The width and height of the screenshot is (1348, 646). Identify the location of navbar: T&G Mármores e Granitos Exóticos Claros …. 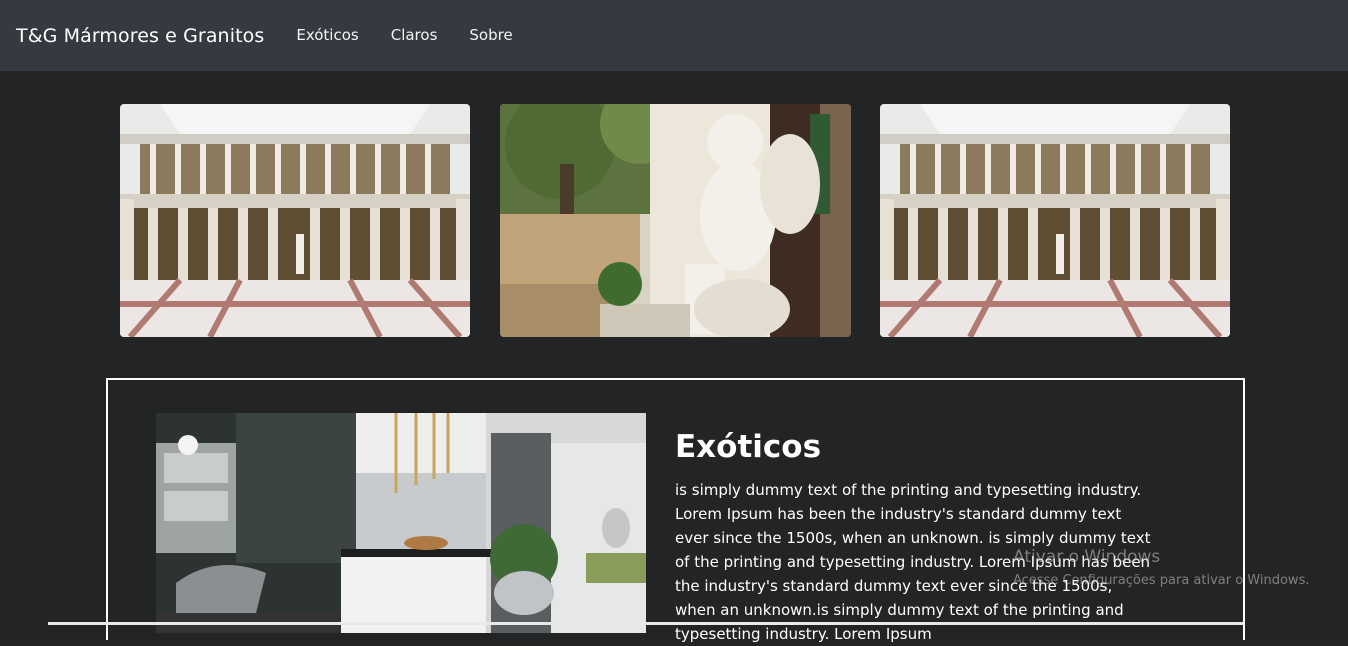
(674, 35).